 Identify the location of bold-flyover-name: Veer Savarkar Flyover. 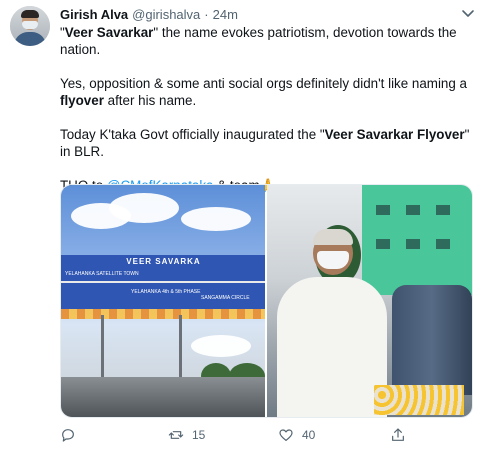
(394, 134).